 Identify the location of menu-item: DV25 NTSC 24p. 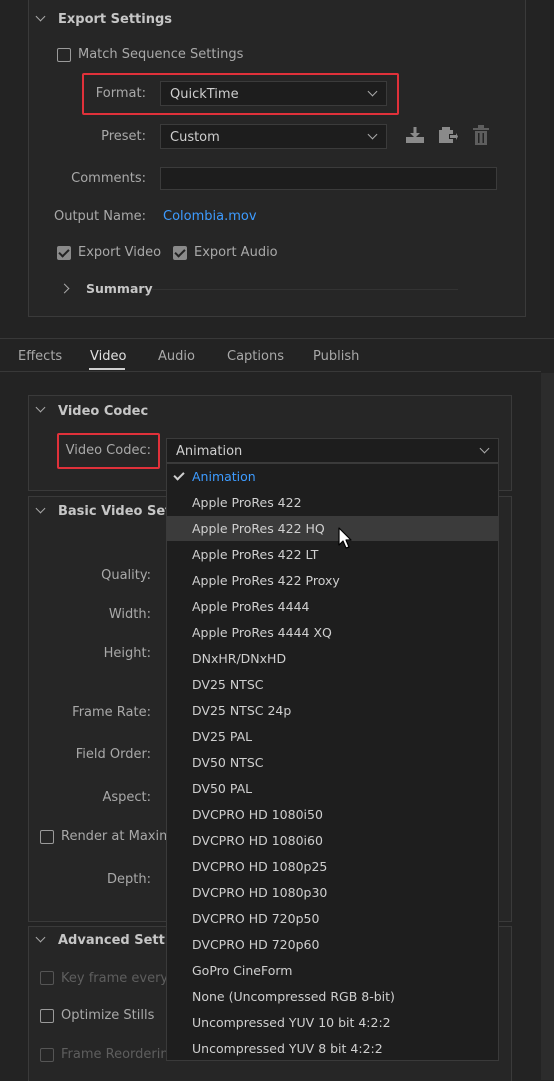
(332, 710).